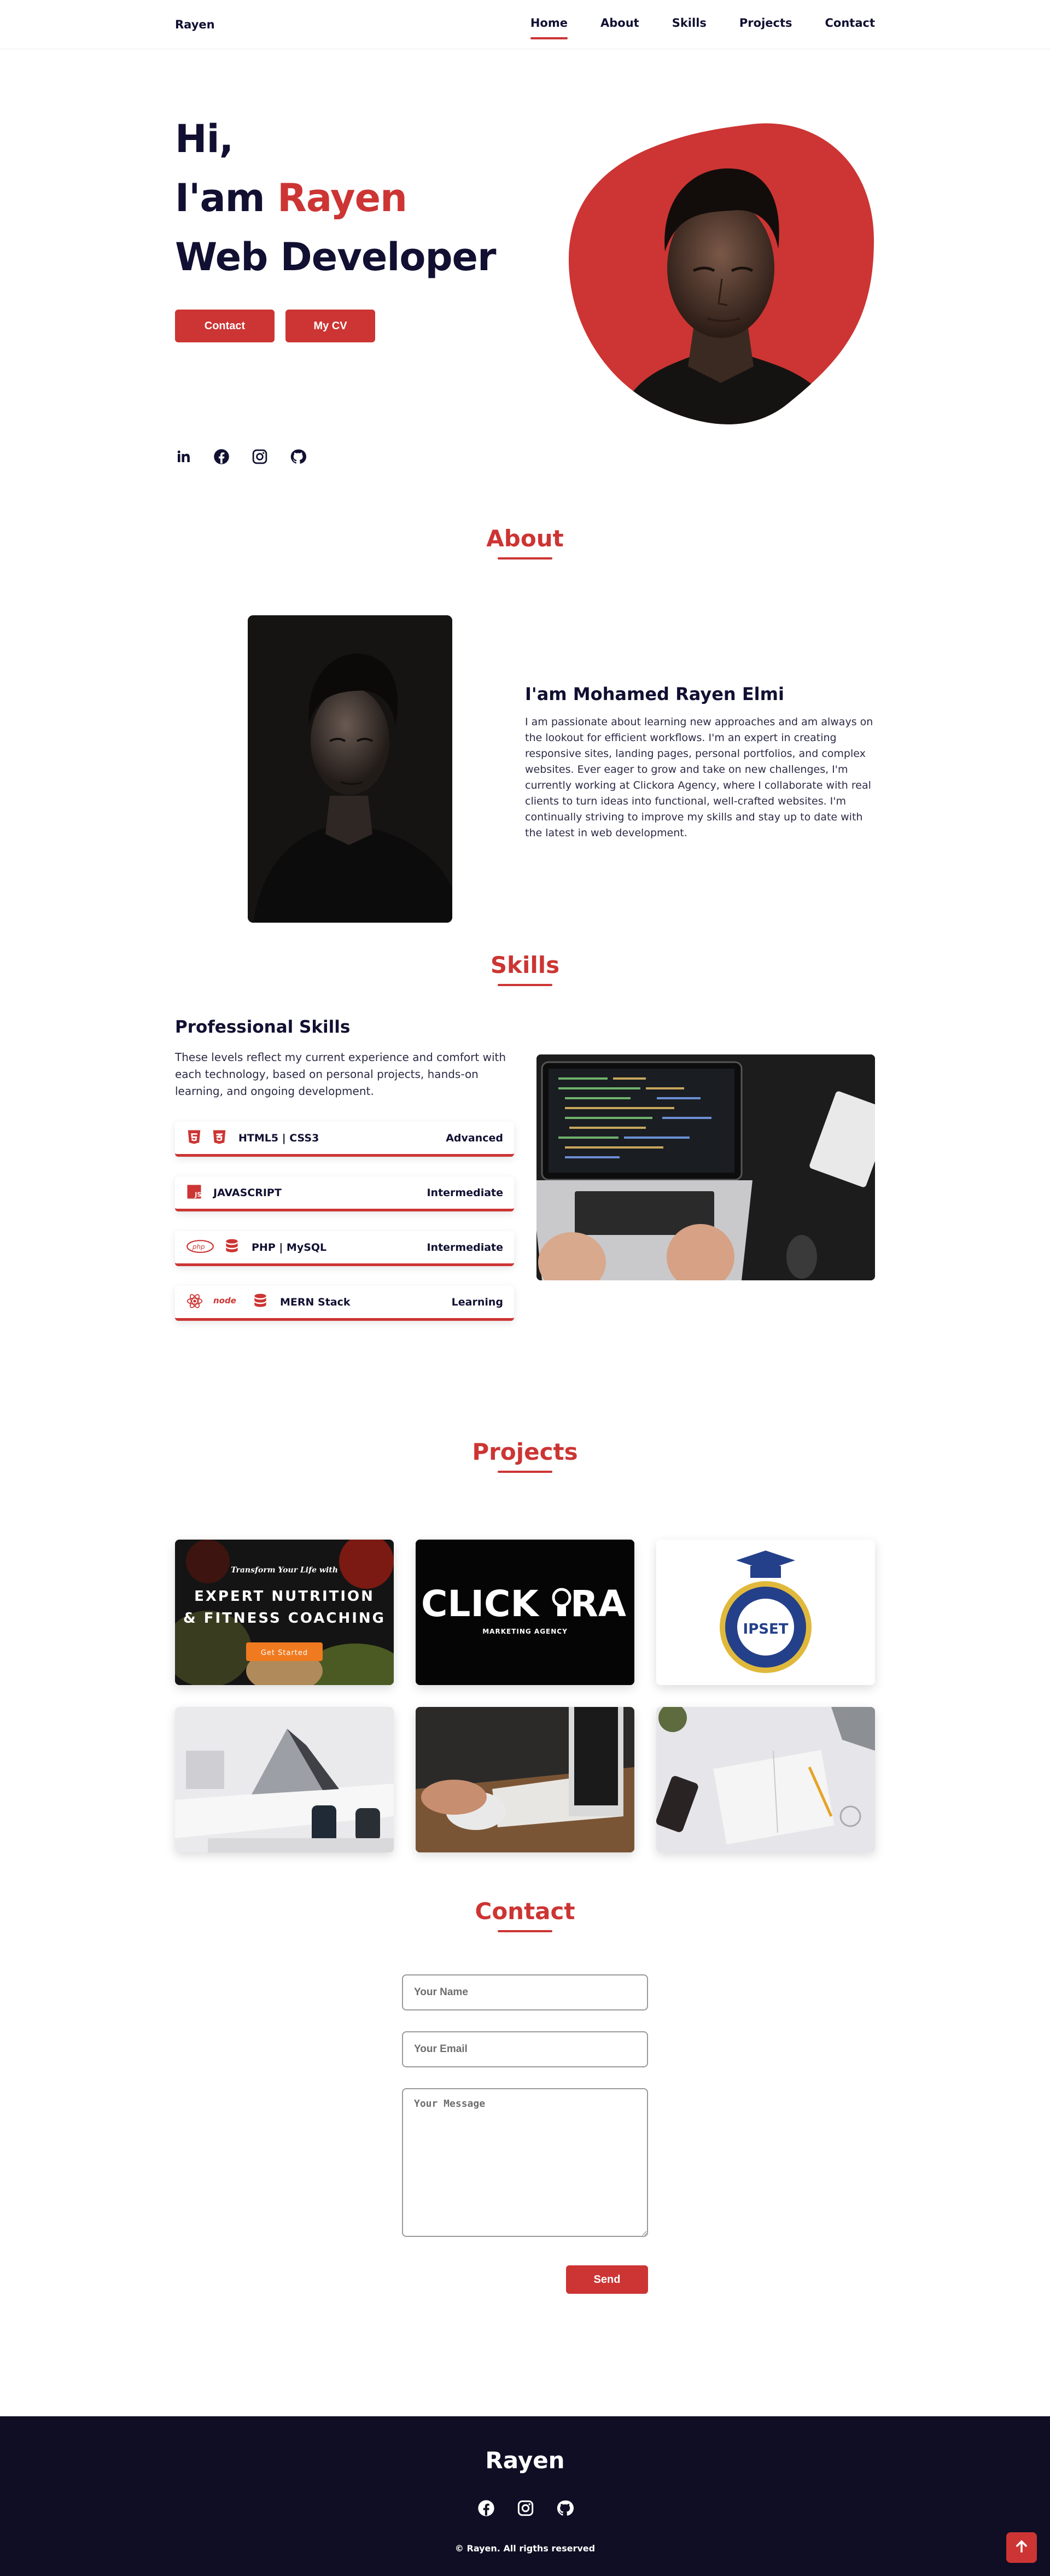 This screenshot has width=1050, height=2576. Describe the element at coordinates (350, 769) in the screenshot. I see `about-portrait-image` at that location.